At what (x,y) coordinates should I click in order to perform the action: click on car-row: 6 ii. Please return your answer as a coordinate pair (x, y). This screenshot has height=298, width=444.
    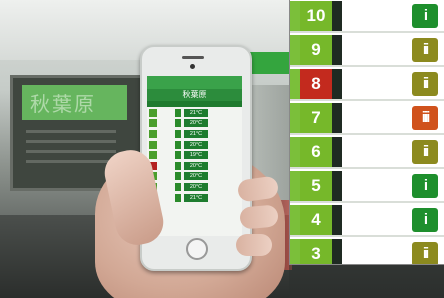
    Looking at the image, I should click on (367, 153).